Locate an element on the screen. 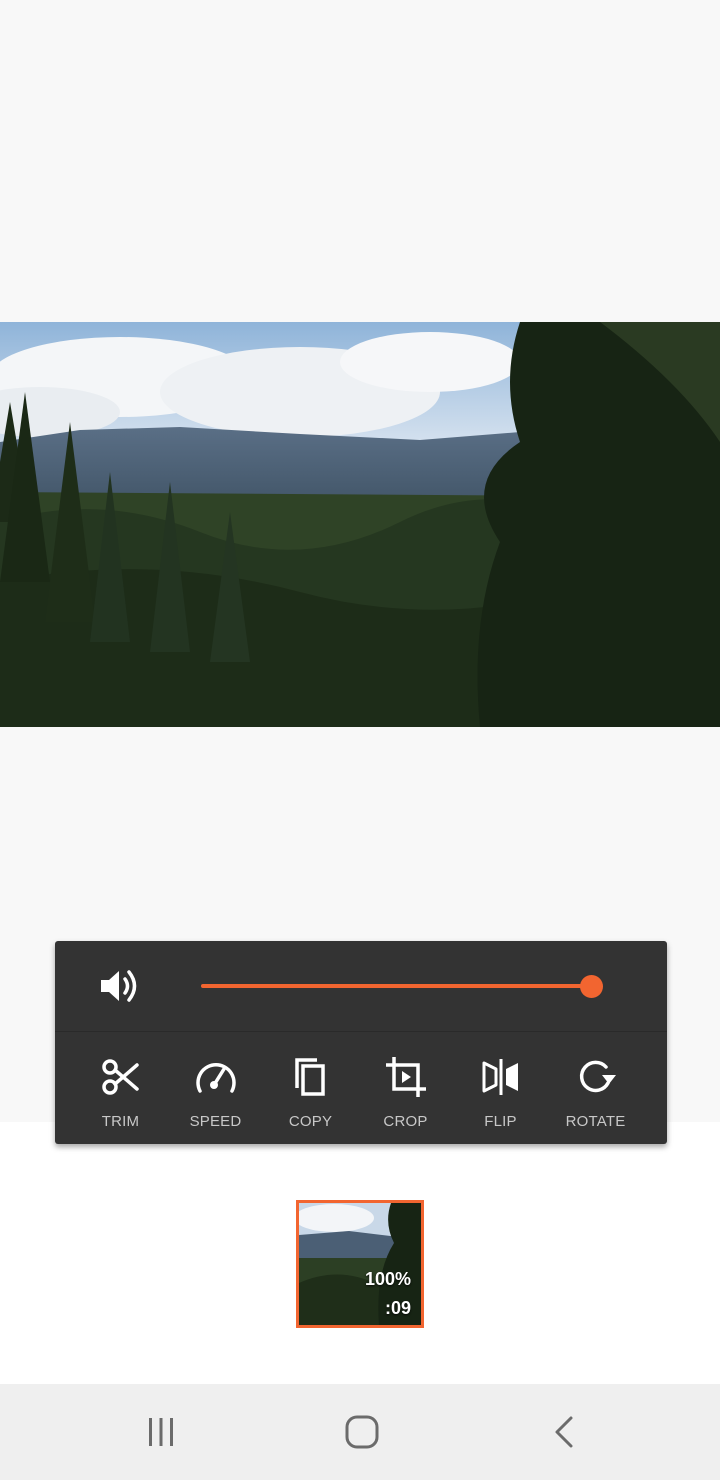  speed-percent: 100% is located at coordinates (387, 1279).